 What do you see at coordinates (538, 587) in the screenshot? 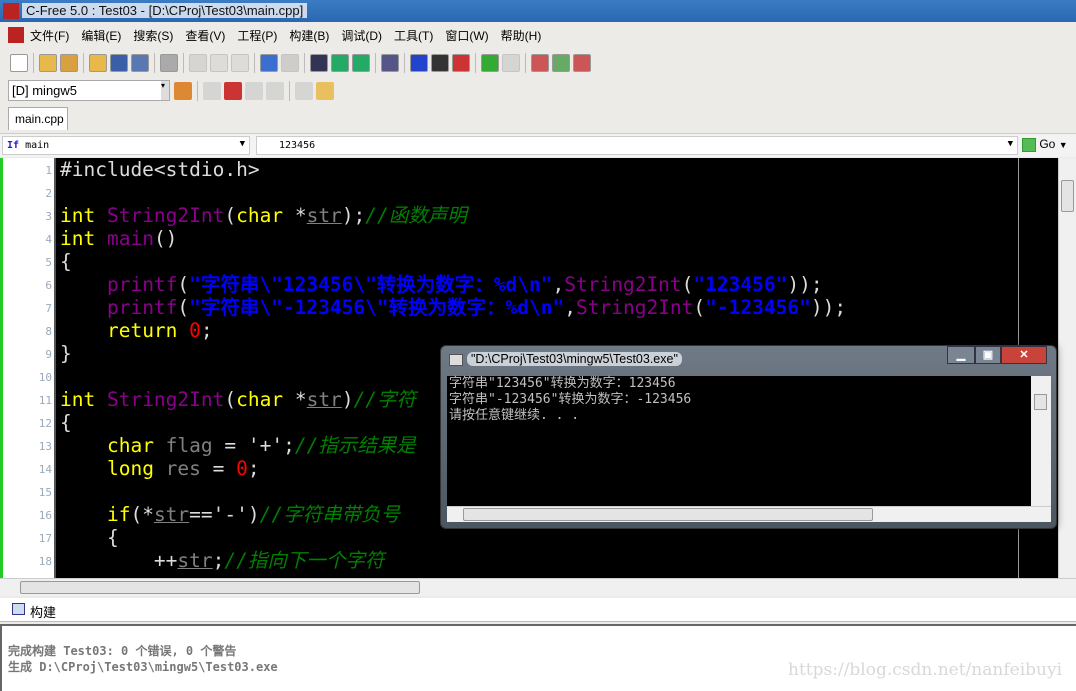
I see `editor-horizontal-scrollbar` at bounding box center [538, 587].